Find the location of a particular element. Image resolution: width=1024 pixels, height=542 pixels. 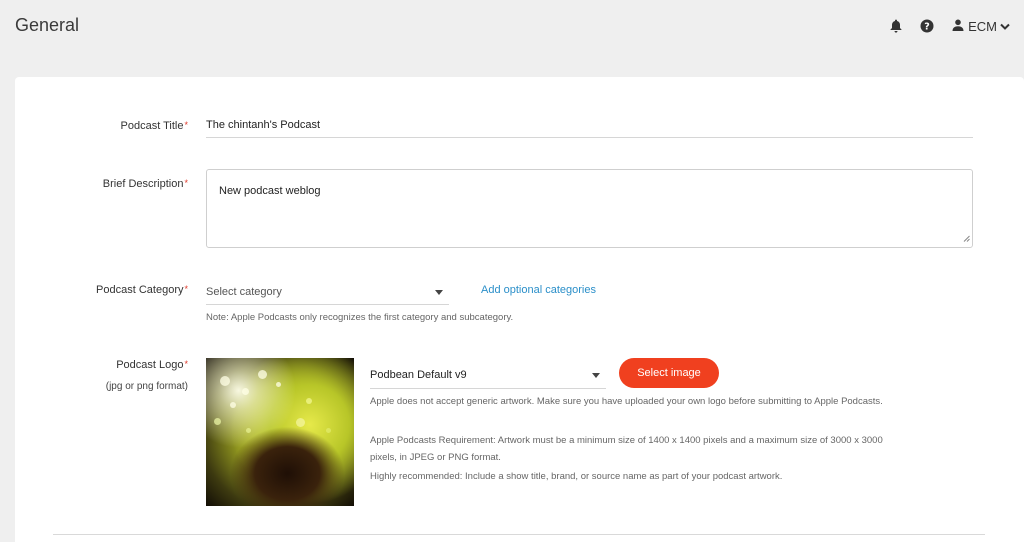

help-icon: ? is located at coordinates (927, 26).